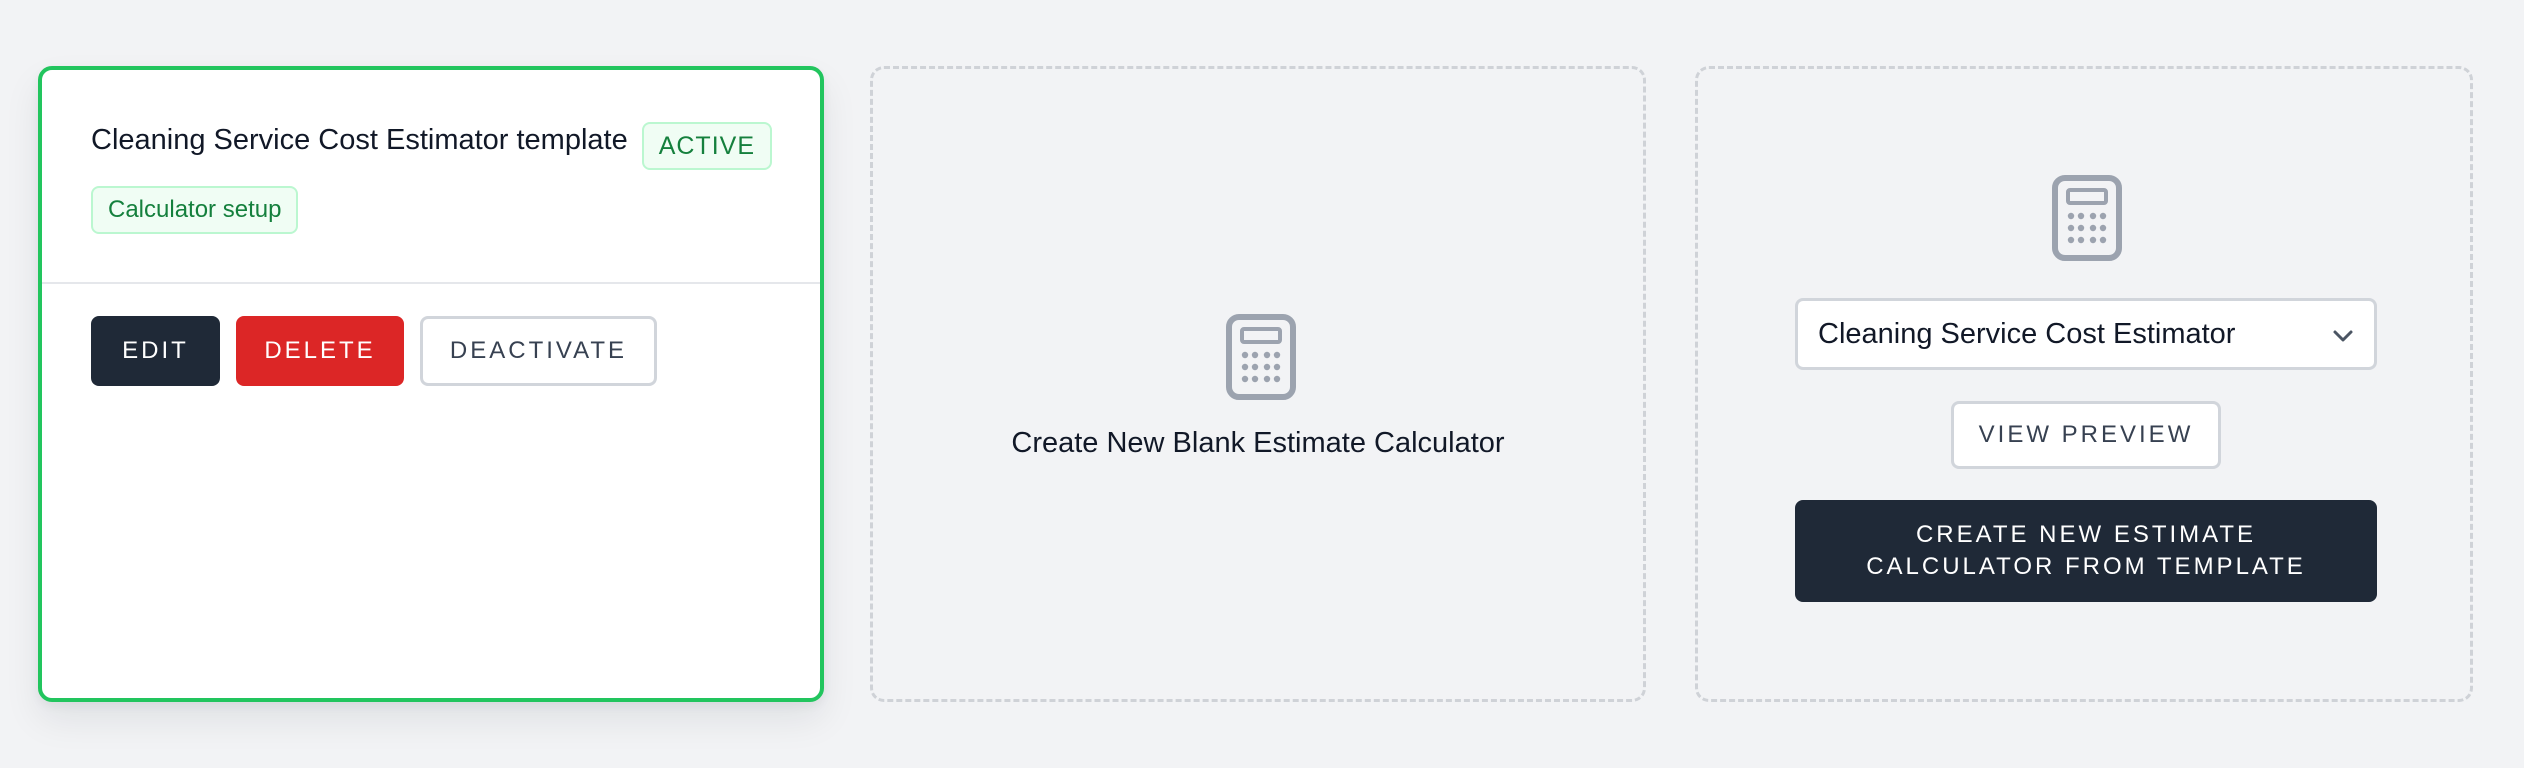  Describe the element at coordinates (195, 210) in the screenshot. I see `calculator-type-tag: Calculator setup` at that location.